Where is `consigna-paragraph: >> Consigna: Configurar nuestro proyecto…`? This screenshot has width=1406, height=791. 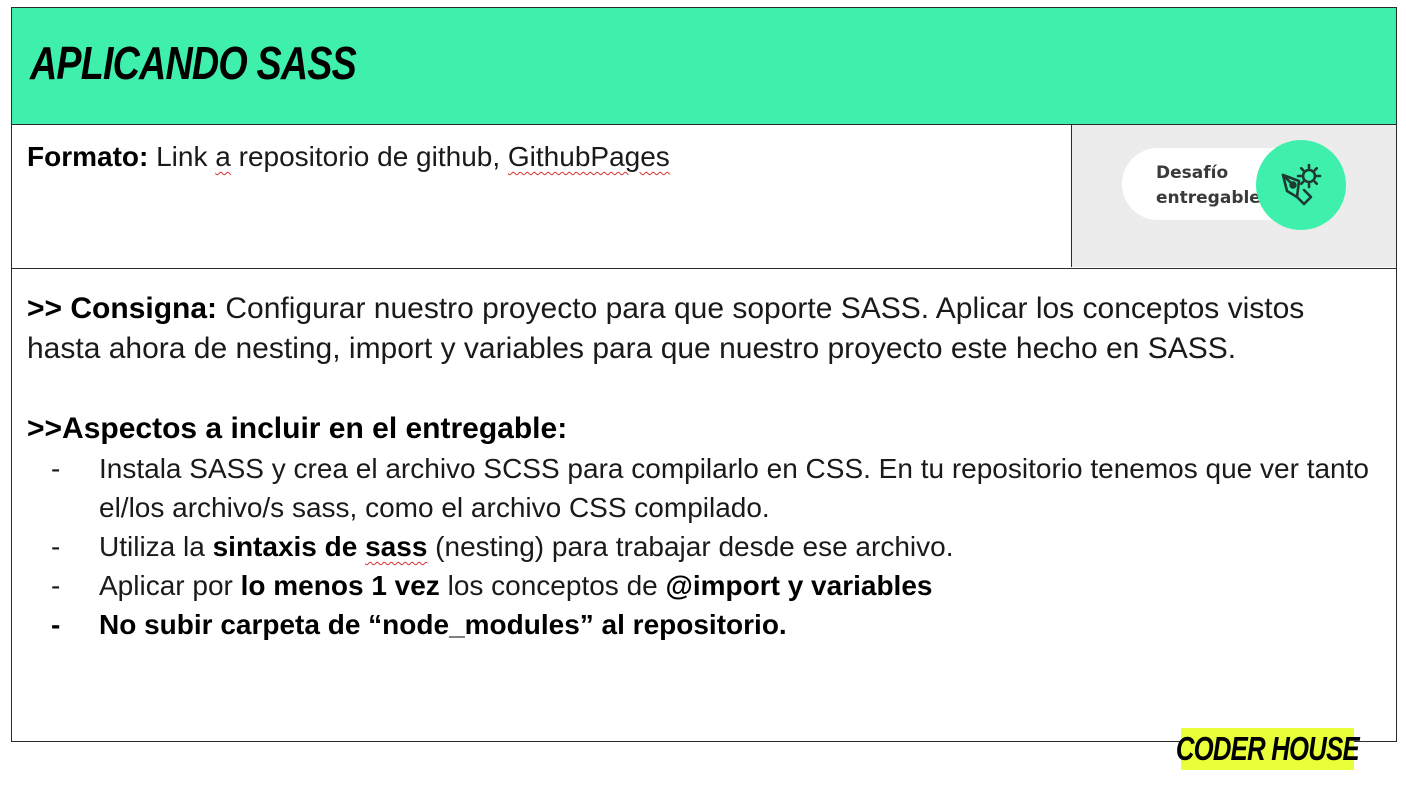 consigna-paragraph: >> Consigna: Configurar nuestro proyecto… is located at coordinates (701, 329).